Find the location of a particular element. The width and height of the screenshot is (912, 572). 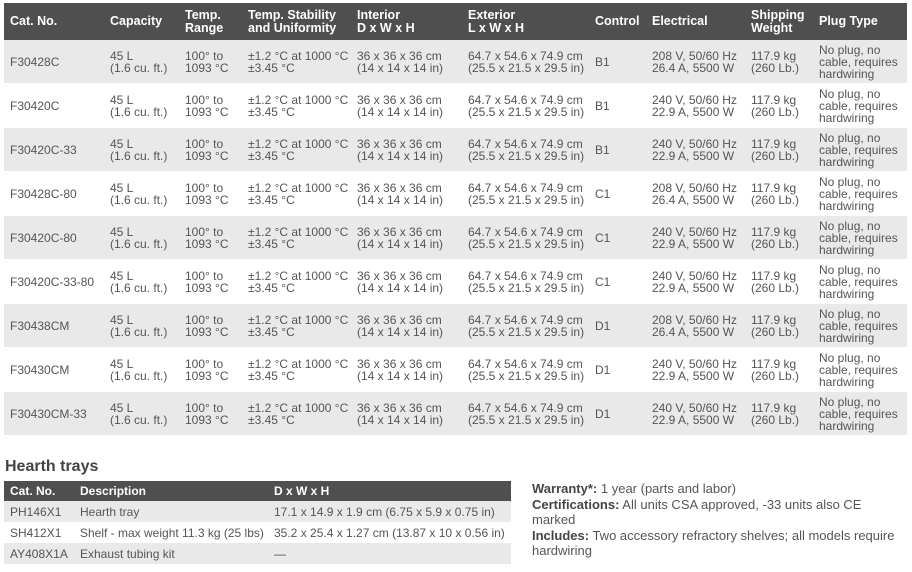

cell-cat-no: F30420C is located at coordinates (54, 105).